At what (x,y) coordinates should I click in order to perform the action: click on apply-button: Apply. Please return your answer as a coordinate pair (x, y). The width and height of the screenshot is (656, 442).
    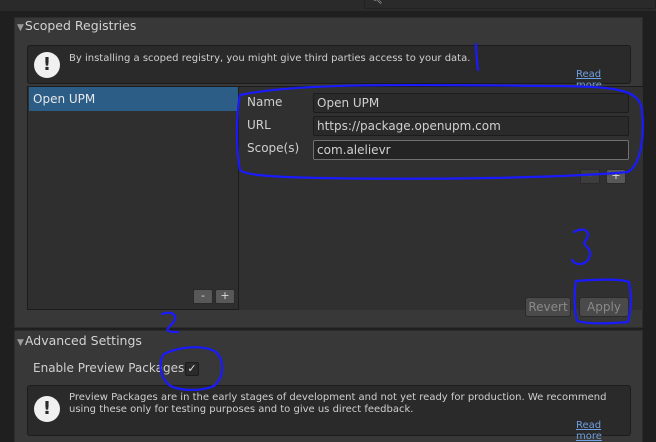
    Looking at the image, I should click on (604, 307).